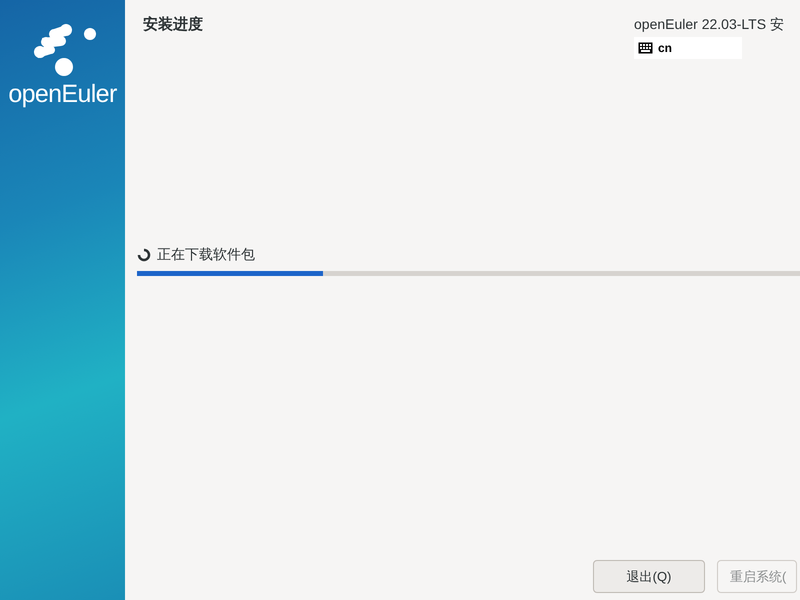 The height and width of the screenshot is (600, 800). What do you see at coordinates (665, 48) in the screenshot?
I see `keyboard-layout-label: cn` at bounding box center [665, 48].